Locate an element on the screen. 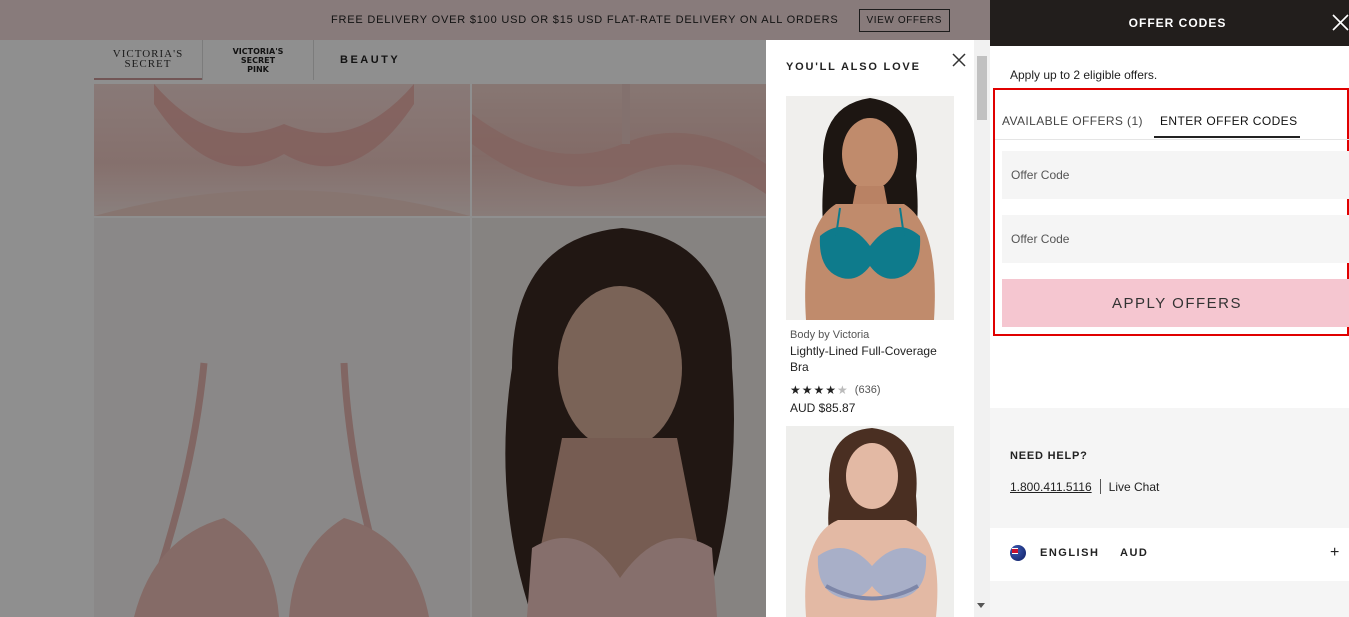 Image resolution: width=1349 pixels, height=617 pixels. active-tab-indicator is located at coordinates (1227, 137).